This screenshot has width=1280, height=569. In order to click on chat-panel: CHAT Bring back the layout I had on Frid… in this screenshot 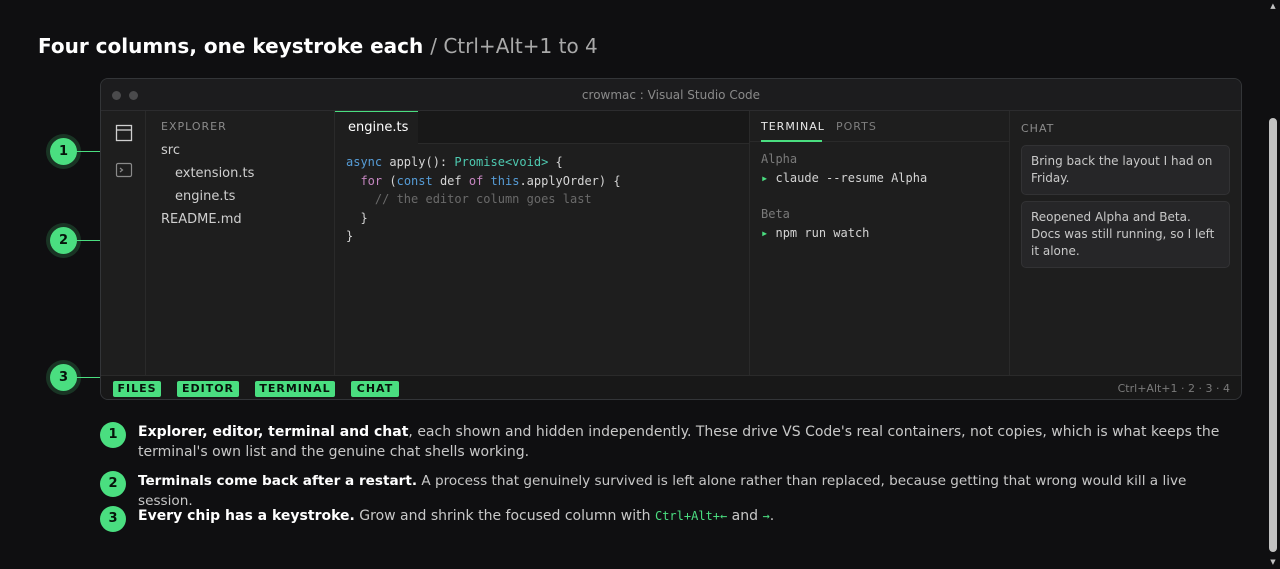, I will do `click(1125, 243)`.